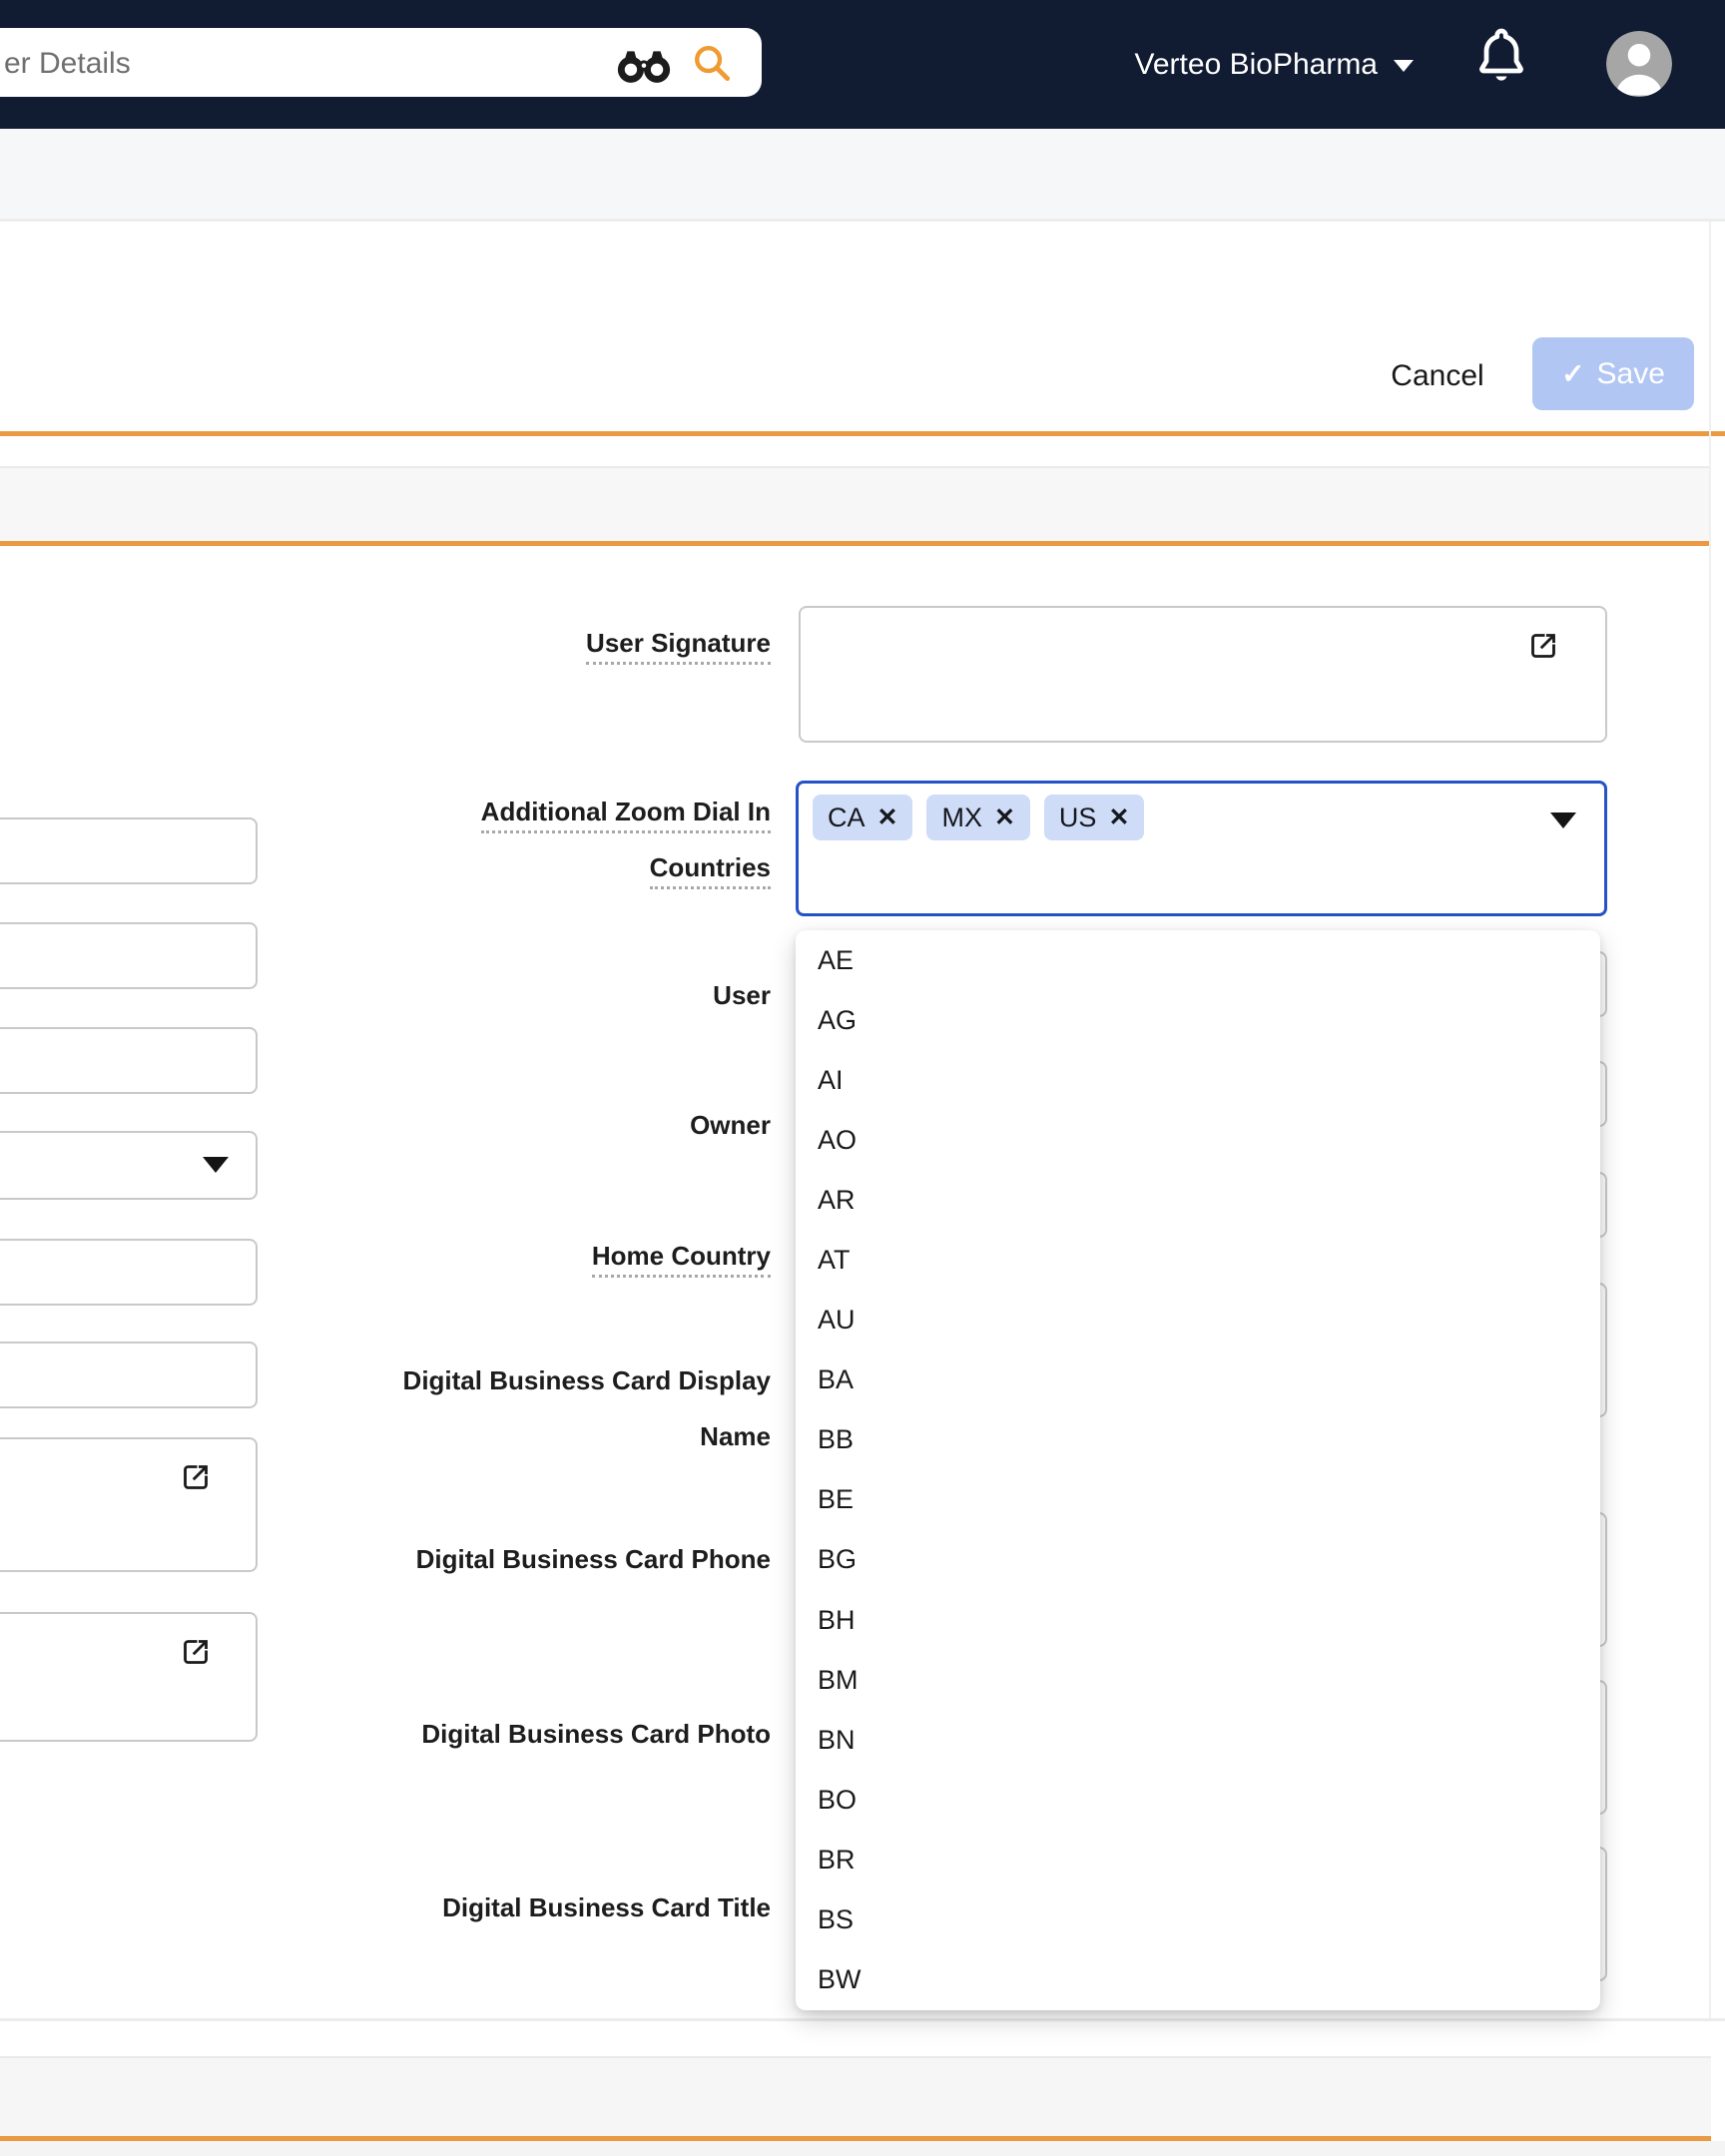 The width and height of the screenshot is (1725, 2156). I want to click on bell-icon, so click(1501, 54).